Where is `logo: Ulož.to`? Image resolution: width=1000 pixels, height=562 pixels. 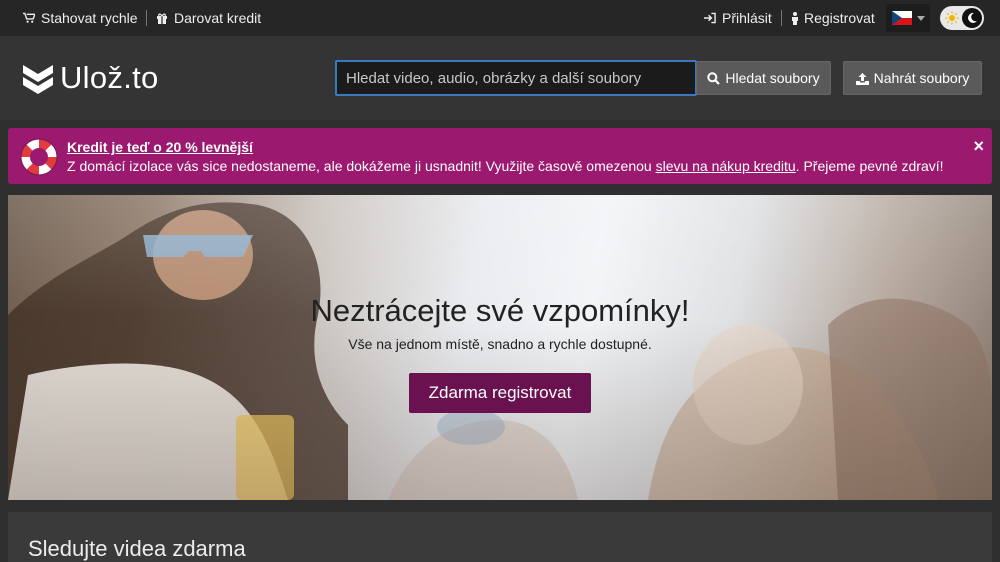
logo: Ulož.to is located at coordinates (90, 78).